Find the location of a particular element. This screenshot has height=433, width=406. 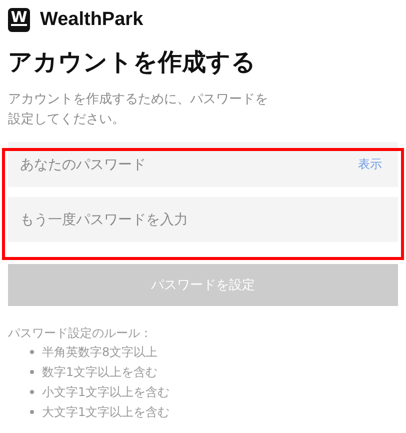

password-field: もう一度パスワードを入力 is located at coordinates (203, 219).